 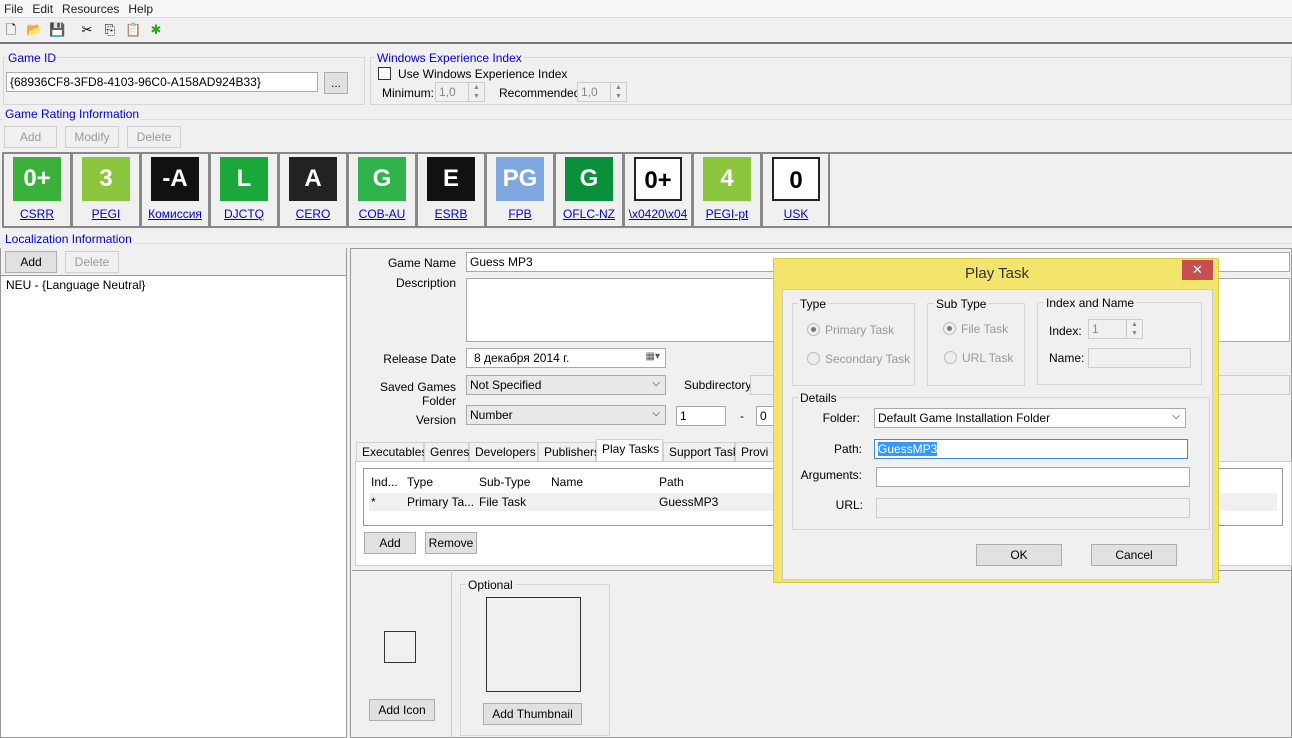 I want to click on release-date-label: Release Date, so click(x=419, y=359).